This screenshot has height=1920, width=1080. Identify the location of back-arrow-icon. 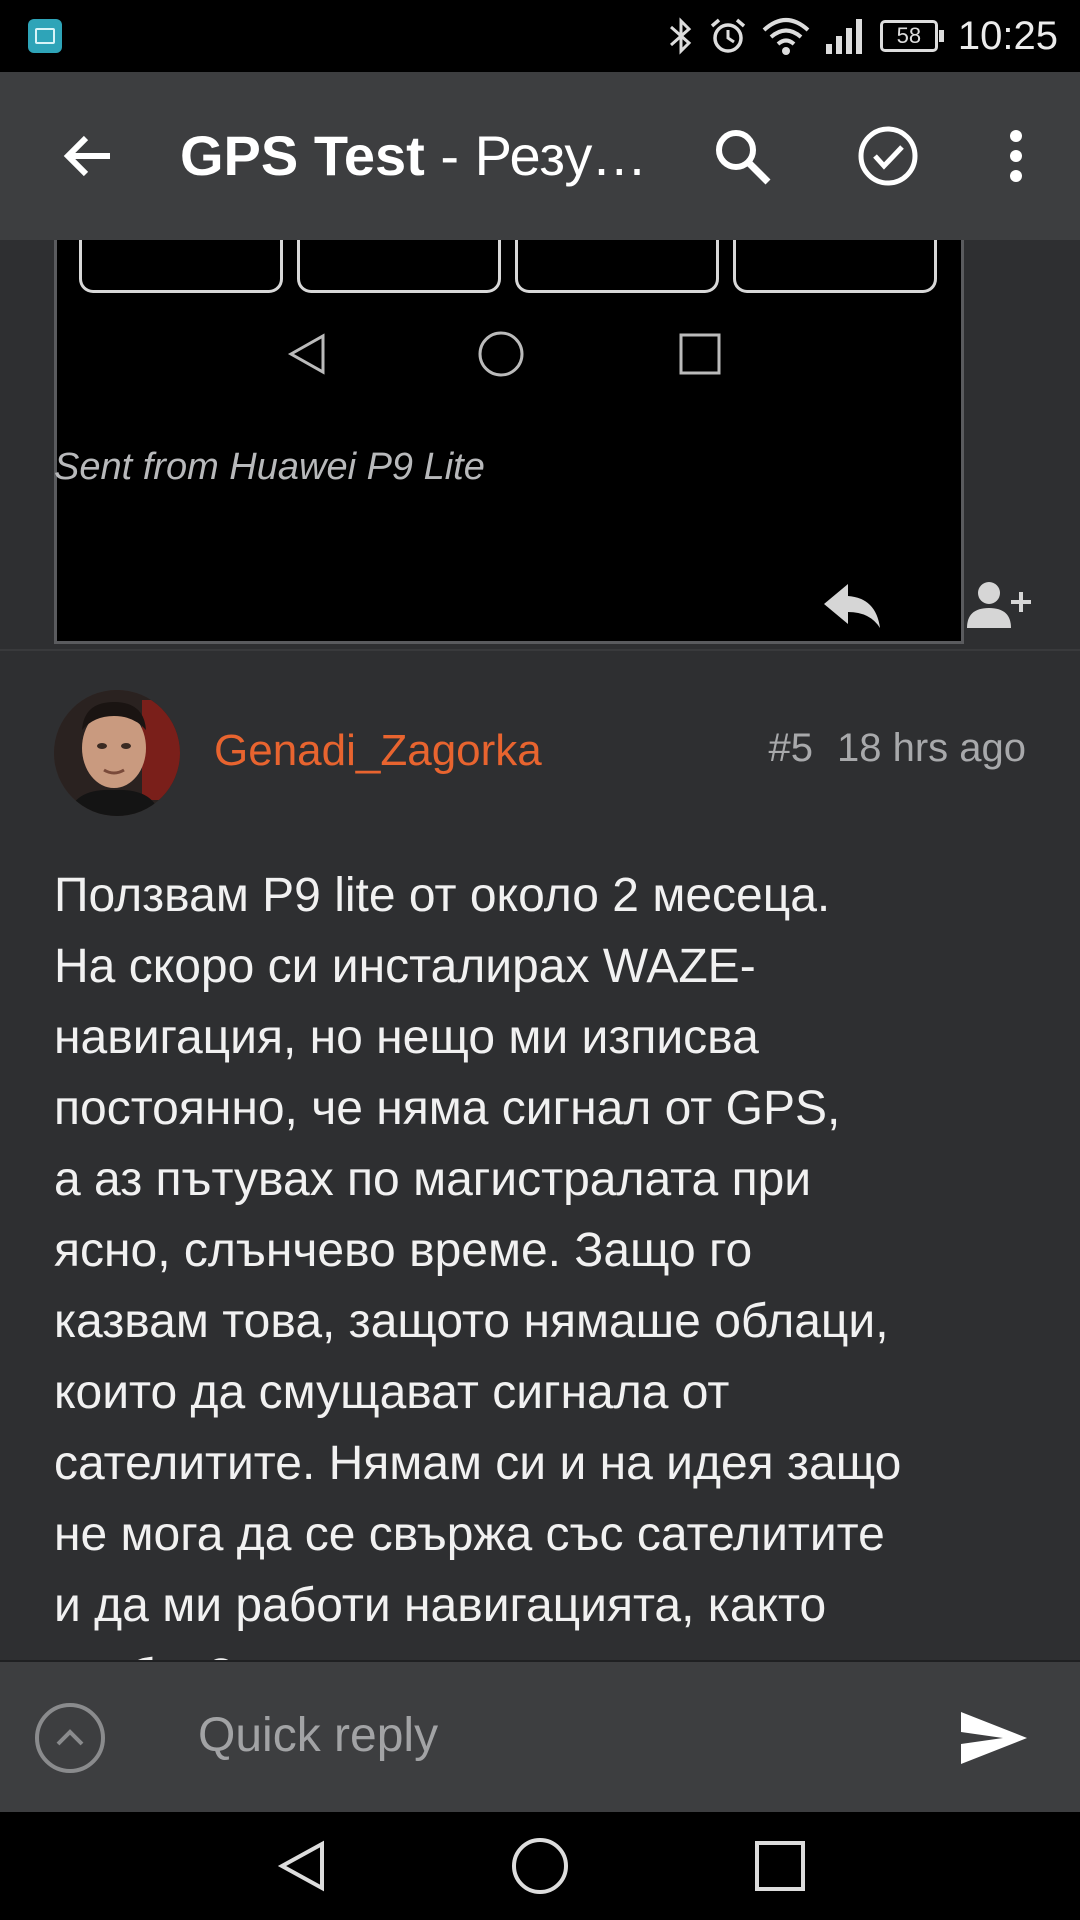
(88, 156).